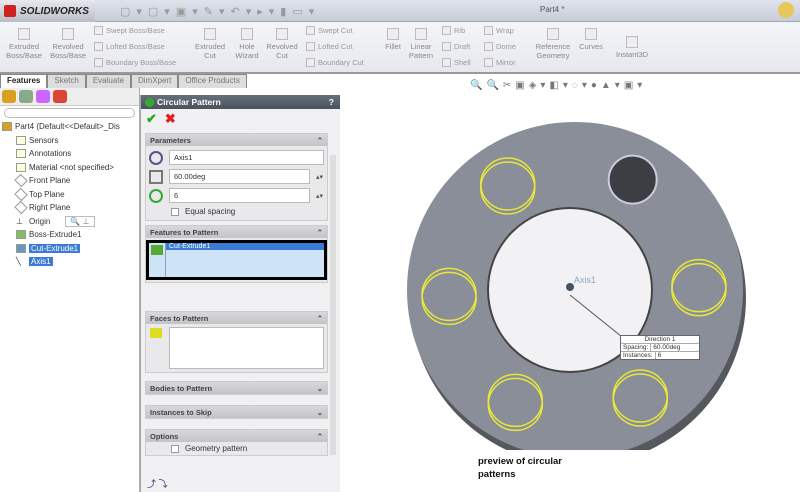 The image size is (800, 492). Describe the element at coordinates (320, 196) in the screenshot. I see `instances-spinner: ▴▾` at that location.